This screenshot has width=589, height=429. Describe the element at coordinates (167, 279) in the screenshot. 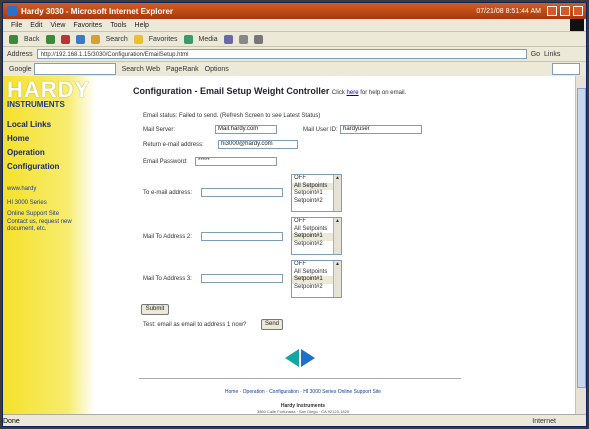

I see `to-address3-label: Mail To Address 3:` at that location.